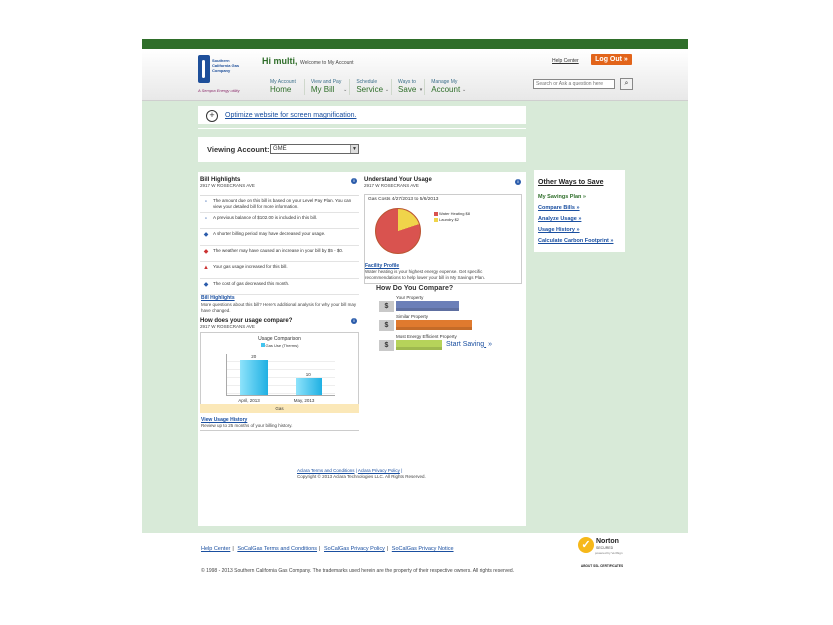 The image size is (833, 625). Describe the element at coordinates (215, 549) in the screenshot. I see `footer-help-center-link: Help Center` at that location.